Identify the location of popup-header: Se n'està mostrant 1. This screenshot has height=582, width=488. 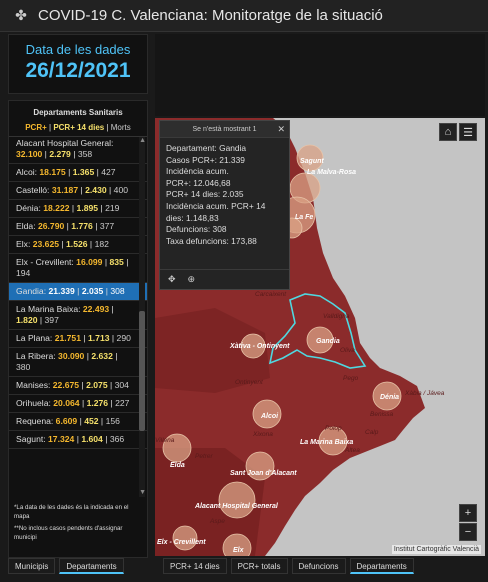
(224, 129).